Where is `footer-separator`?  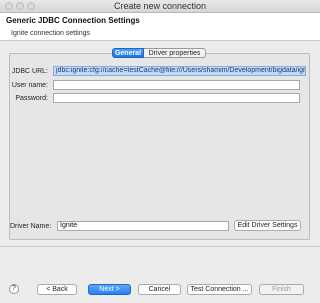 footer-separator is located at coordinates (160, 246).